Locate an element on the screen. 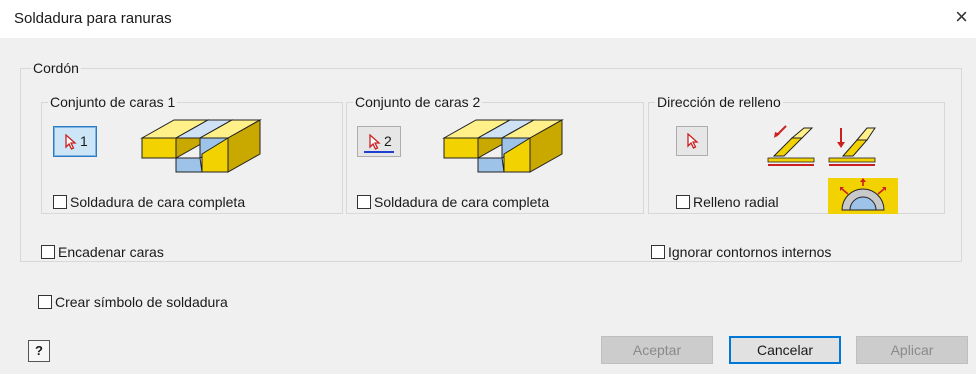  radial-fill-checkbox: Relleno radial is located at coordinates (727, 202).